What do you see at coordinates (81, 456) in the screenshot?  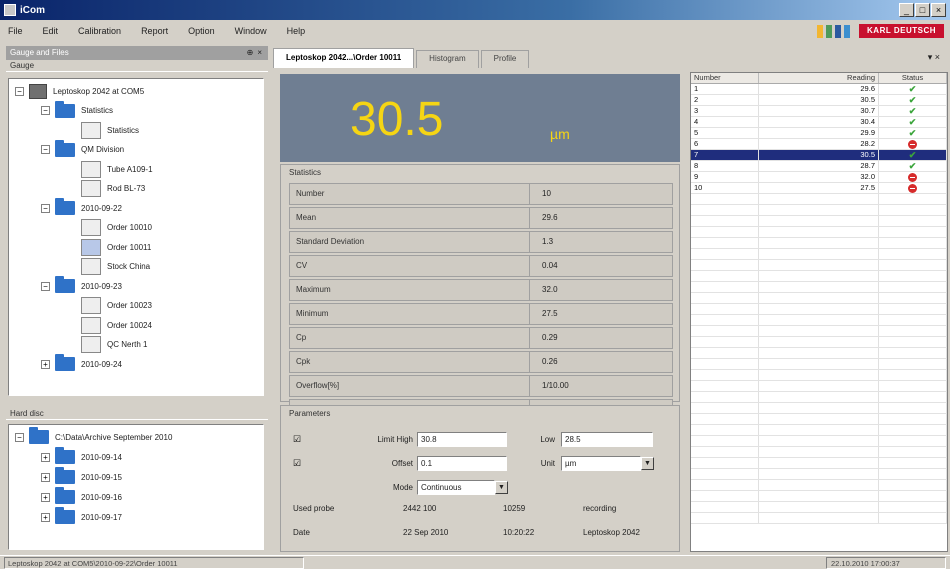 I see `disc-tree-item: +2010-09-14` at bounding box center [81, 456].